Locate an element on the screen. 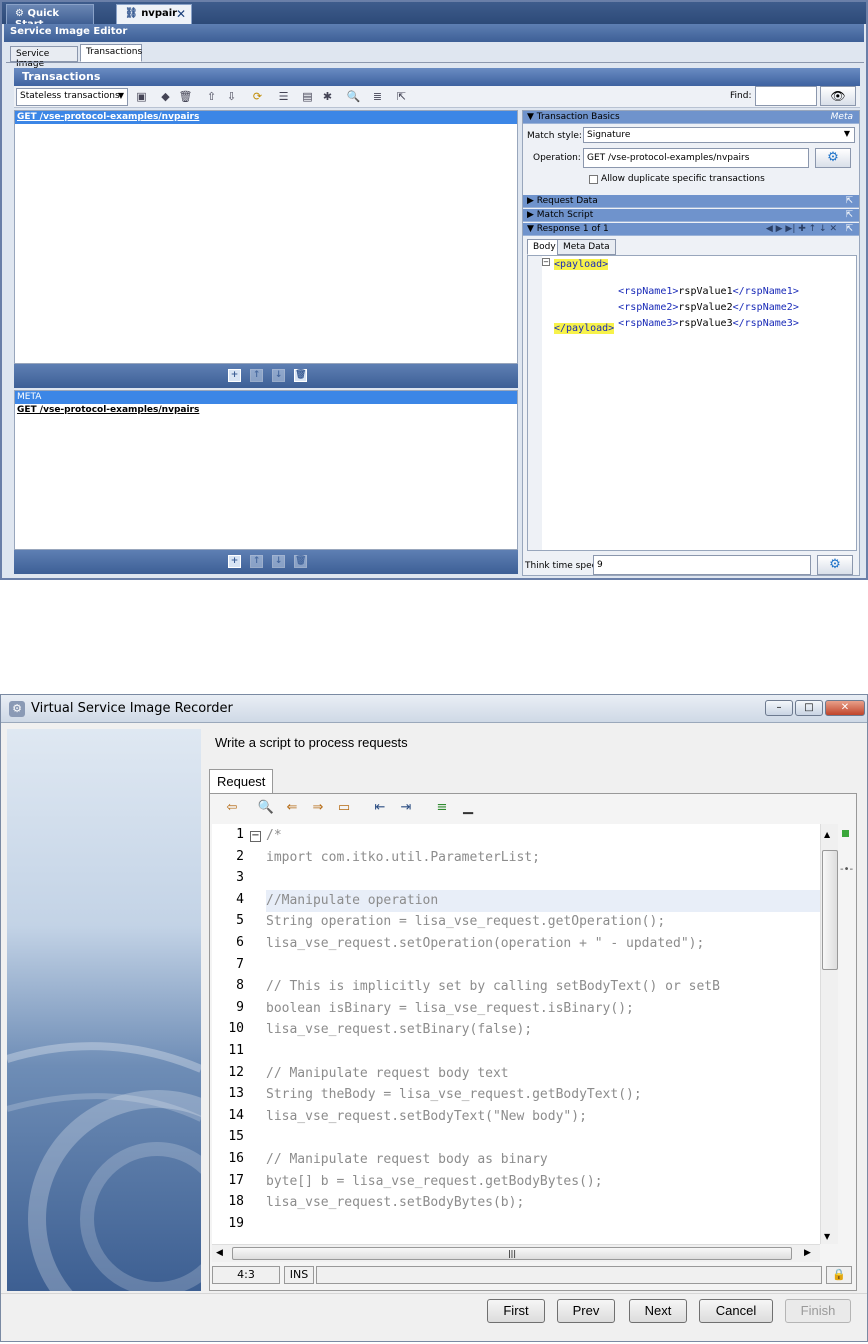 The image size is (868, 1344). line-number: 4 is located at coordinates (240, 899).